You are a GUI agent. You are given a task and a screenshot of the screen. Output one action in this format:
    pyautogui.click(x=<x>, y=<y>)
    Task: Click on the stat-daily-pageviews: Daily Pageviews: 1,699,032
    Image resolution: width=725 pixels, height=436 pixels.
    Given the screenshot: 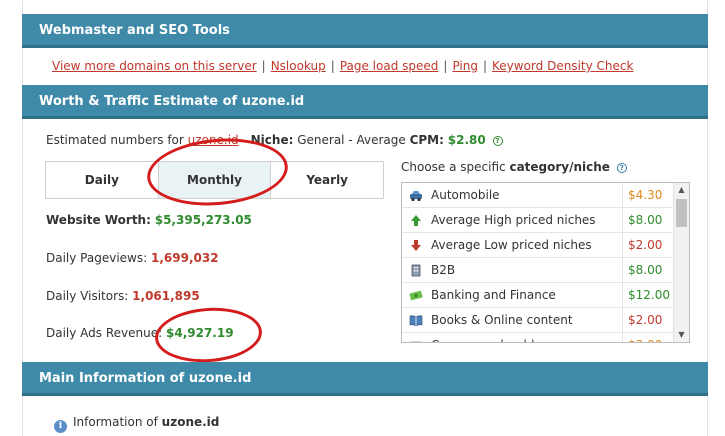 What is the action you would take?
    pyautogui.click(x=132, y=258)
    